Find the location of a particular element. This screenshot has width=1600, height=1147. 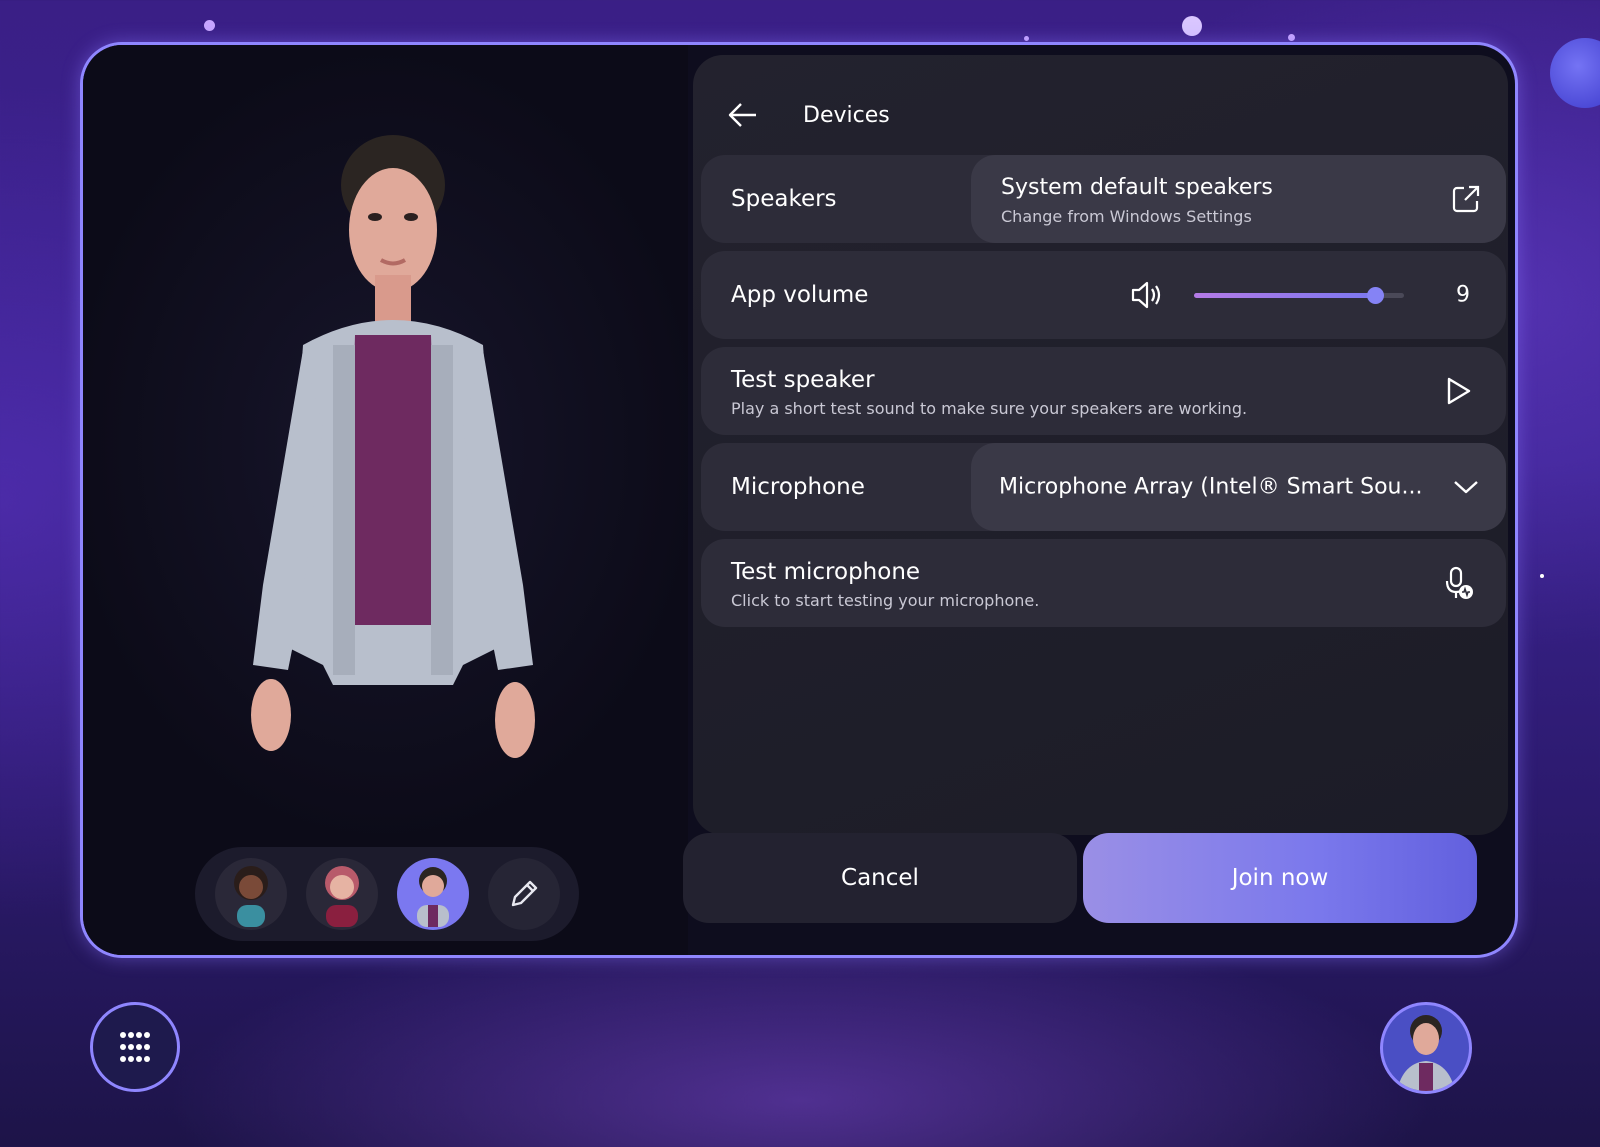

pencil-icon is located at coordinates (524, 893).